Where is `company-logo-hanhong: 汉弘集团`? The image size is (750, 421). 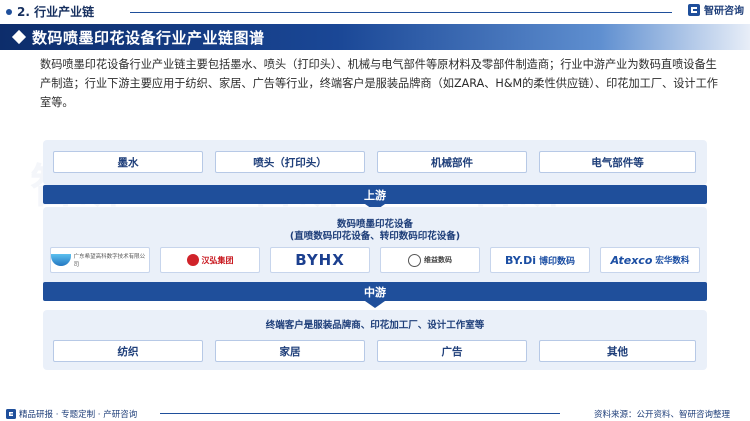
company-logo-hanhong: 汉弘集团 is located at coordinates (210, 260).